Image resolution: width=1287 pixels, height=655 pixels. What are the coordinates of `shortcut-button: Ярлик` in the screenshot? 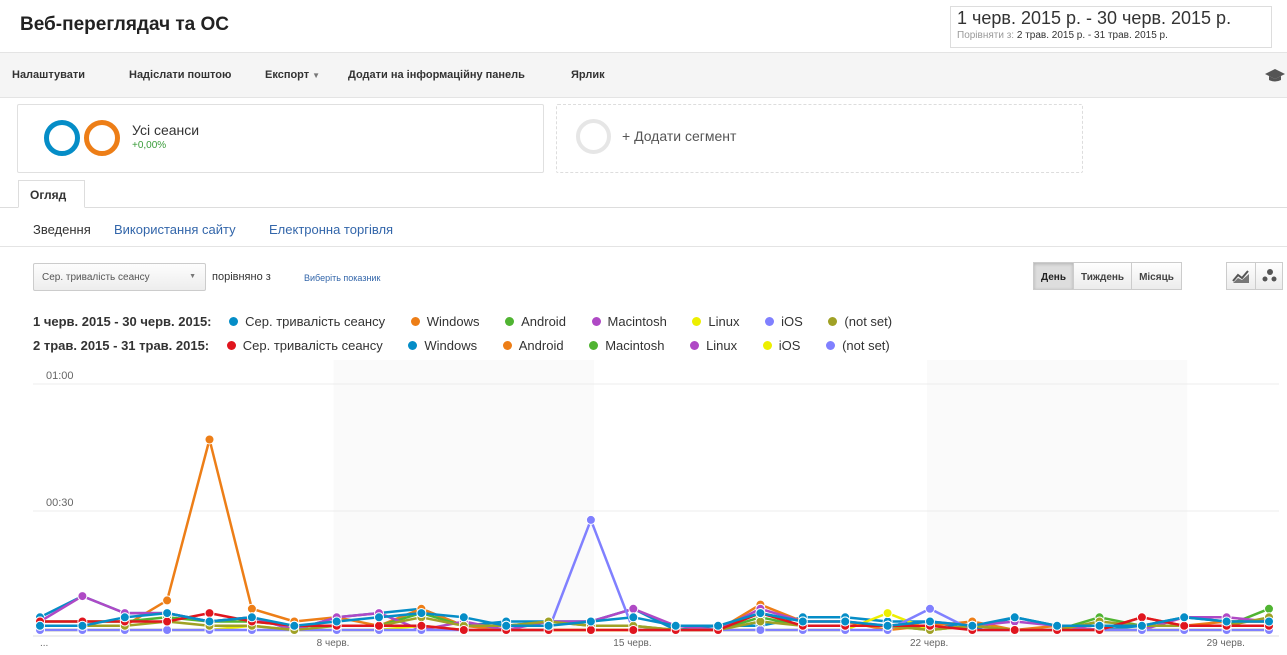 It's located at (588, 75).